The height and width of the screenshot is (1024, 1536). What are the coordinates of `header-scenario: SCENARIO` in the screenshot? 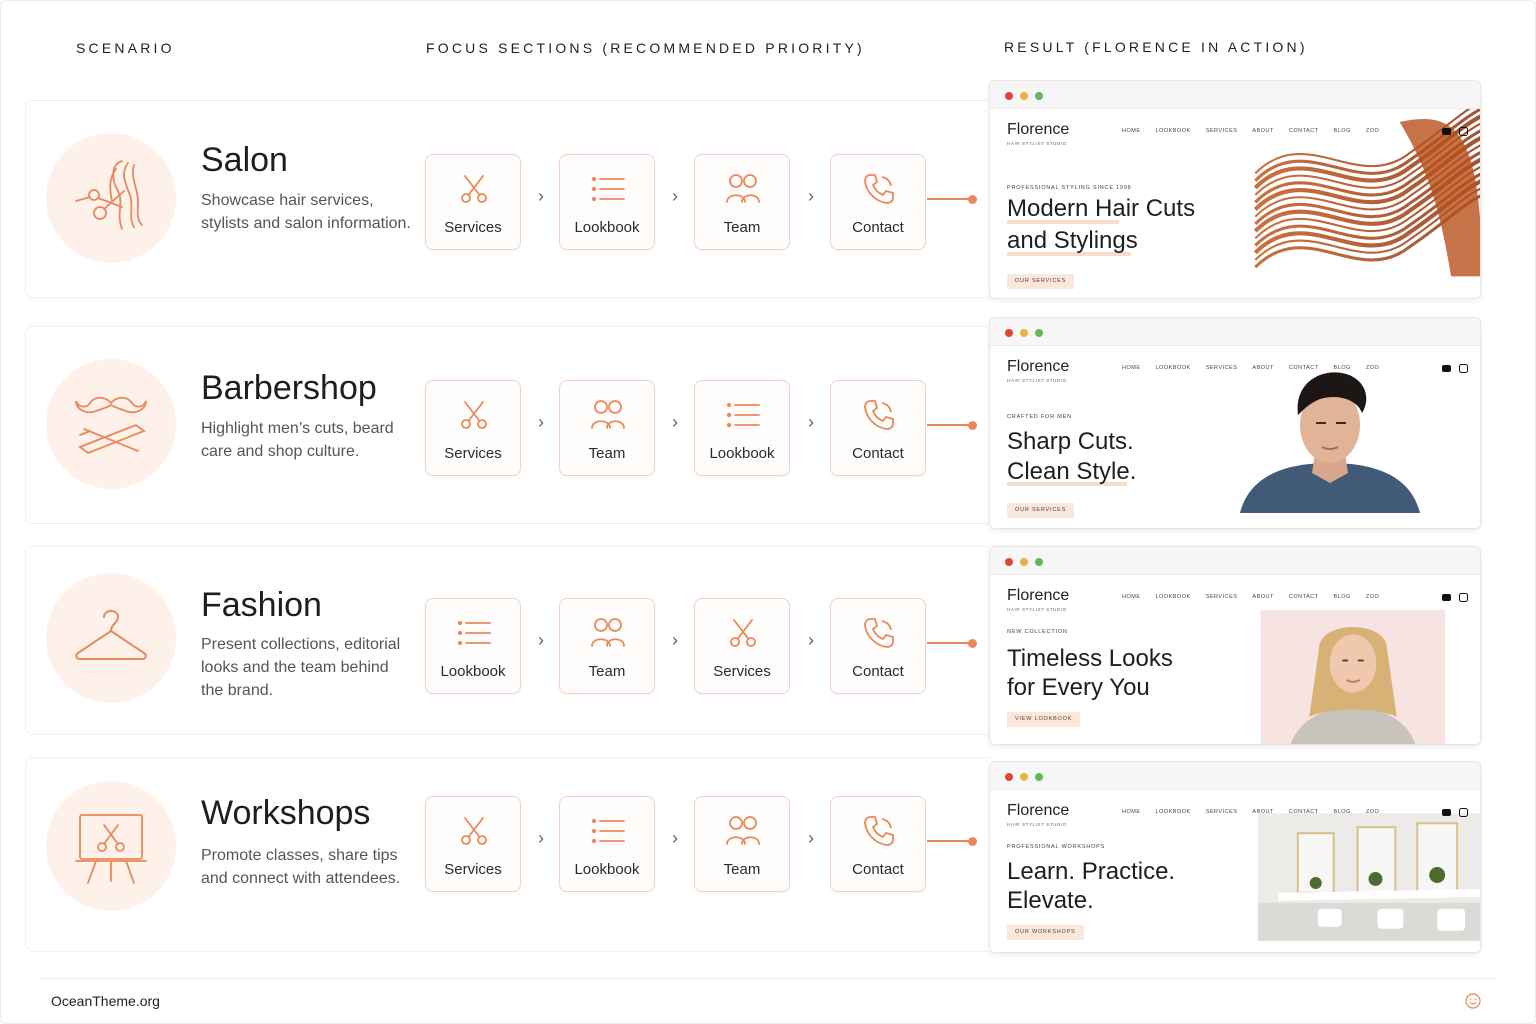 It's located at (125, 48).